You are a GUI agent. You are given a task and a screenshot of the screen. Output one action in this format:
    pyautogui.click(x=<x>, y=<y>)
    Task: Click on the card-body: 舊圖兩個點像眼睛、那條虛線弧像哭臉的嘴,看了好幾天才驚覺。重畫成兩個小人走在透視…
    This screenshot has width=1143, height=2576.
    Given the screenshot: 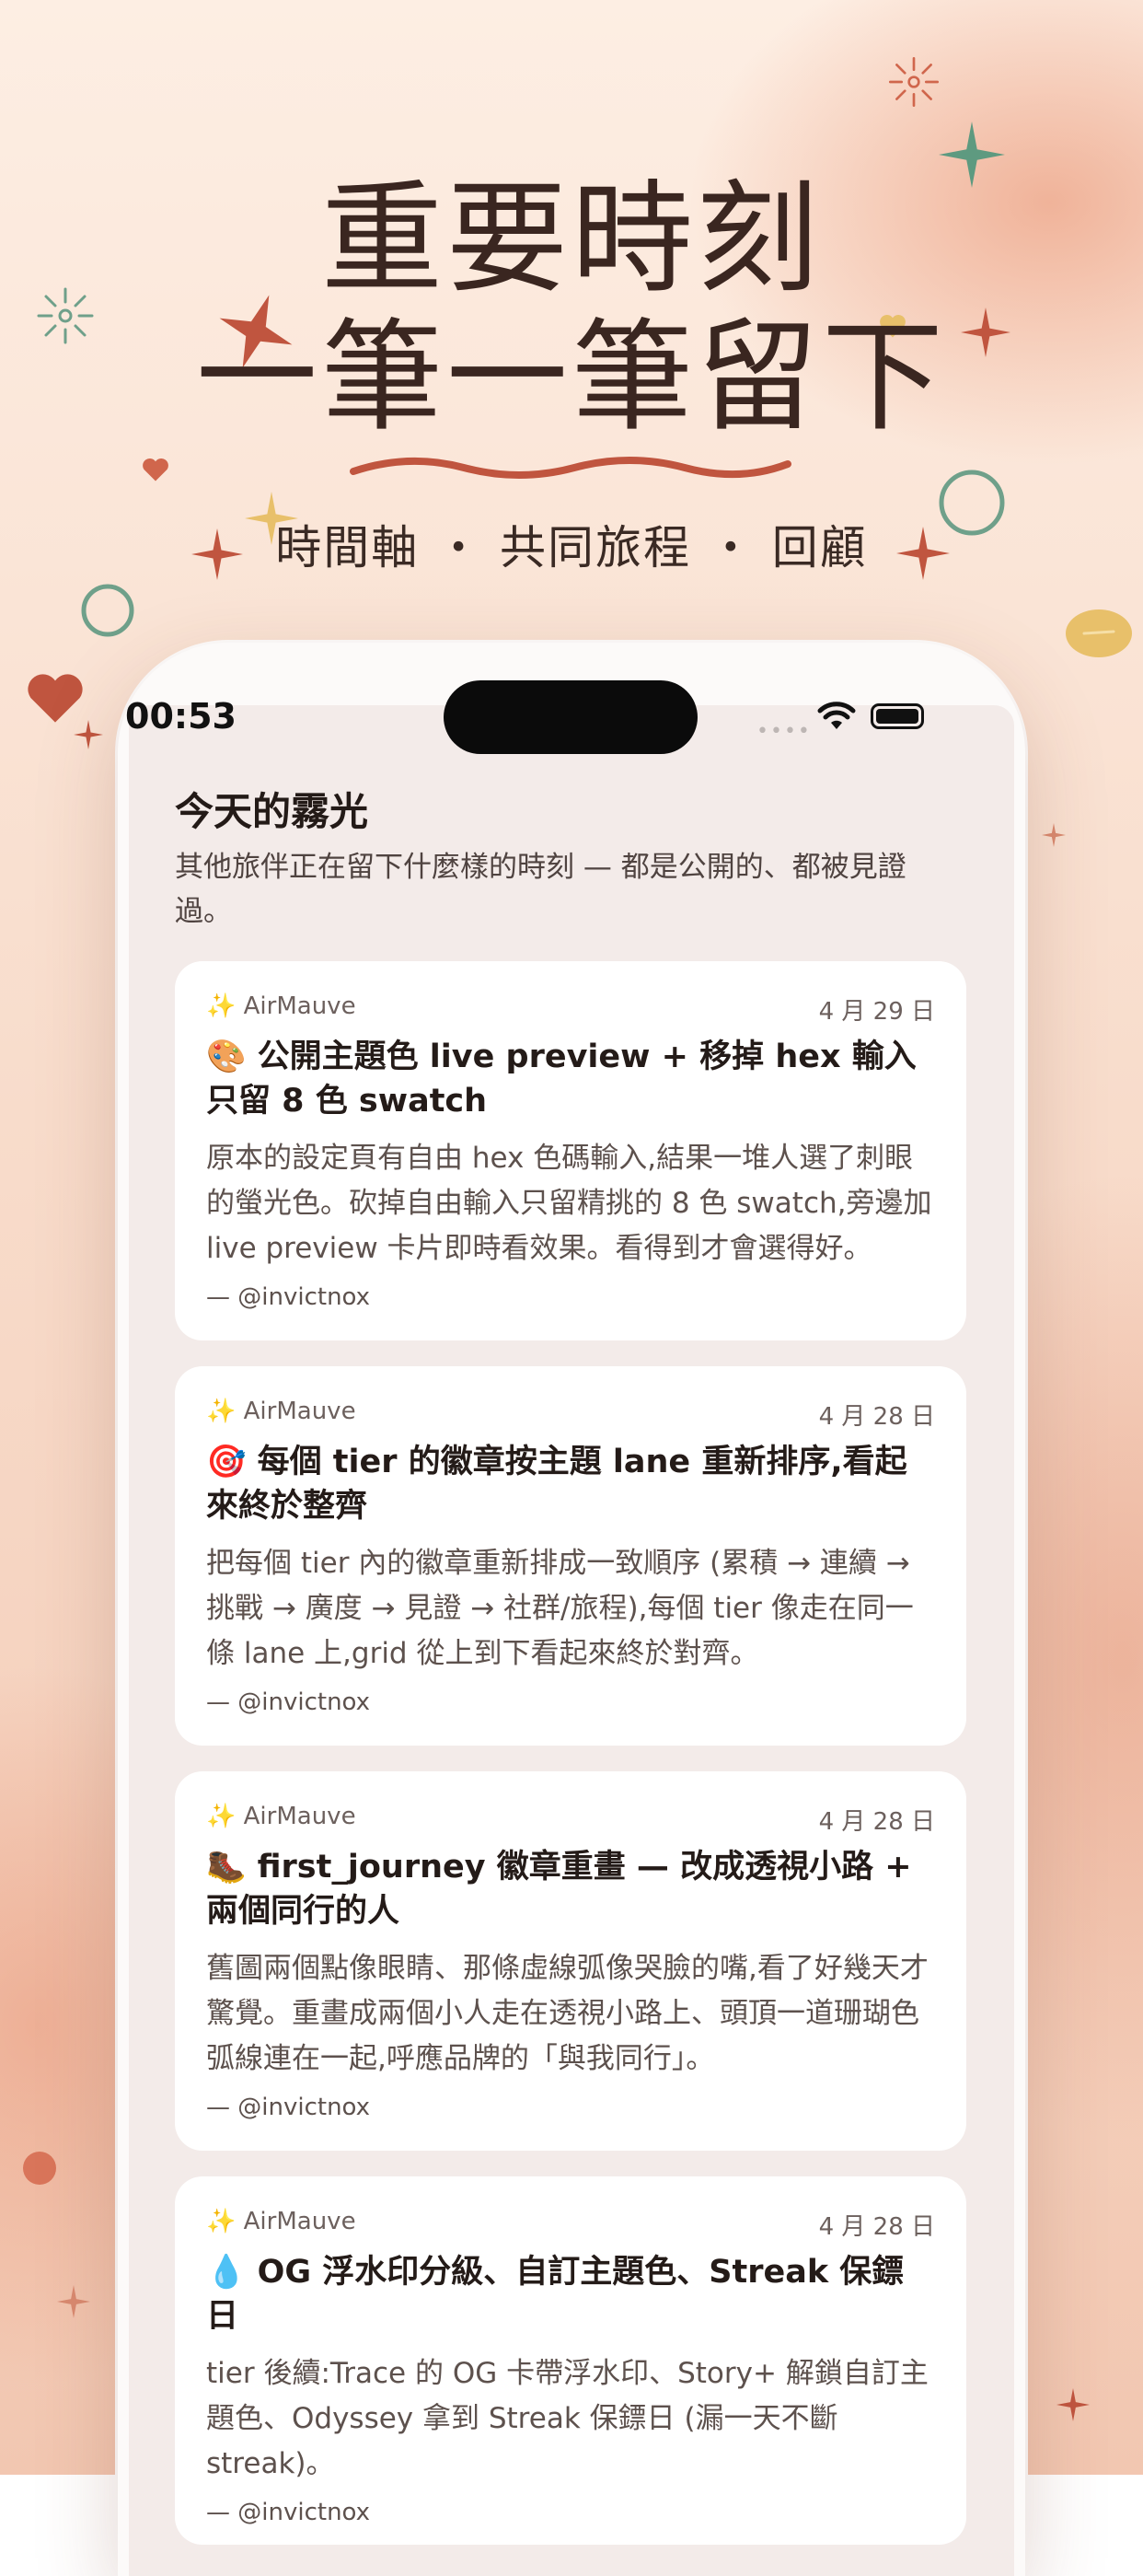 What is the action you would take?
    pyautogui.click(x=568, y=2013)
    